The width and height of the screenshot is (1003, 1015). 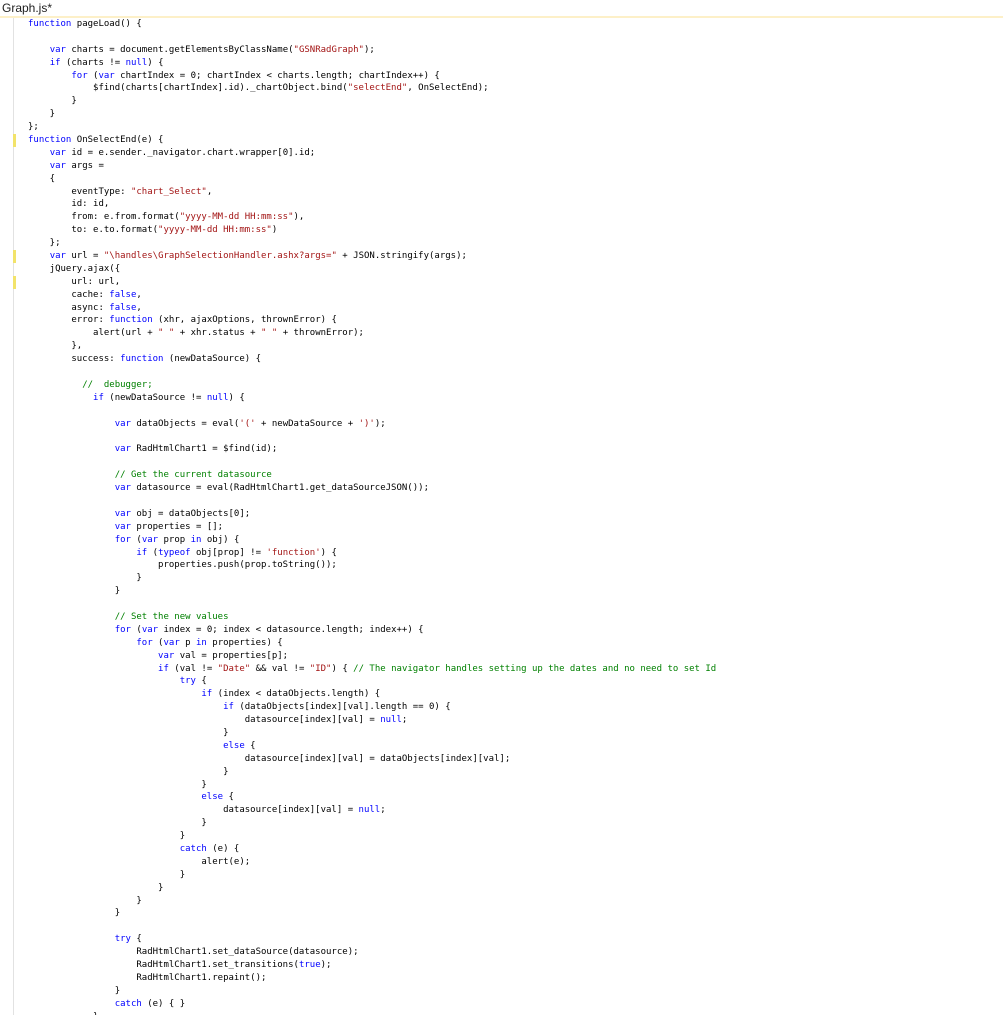 What do you see at coordinates (515, 694) in the screenshot?
I see `code-line: if (index < dataObjects.length) {` at bounding box center [515, 694].